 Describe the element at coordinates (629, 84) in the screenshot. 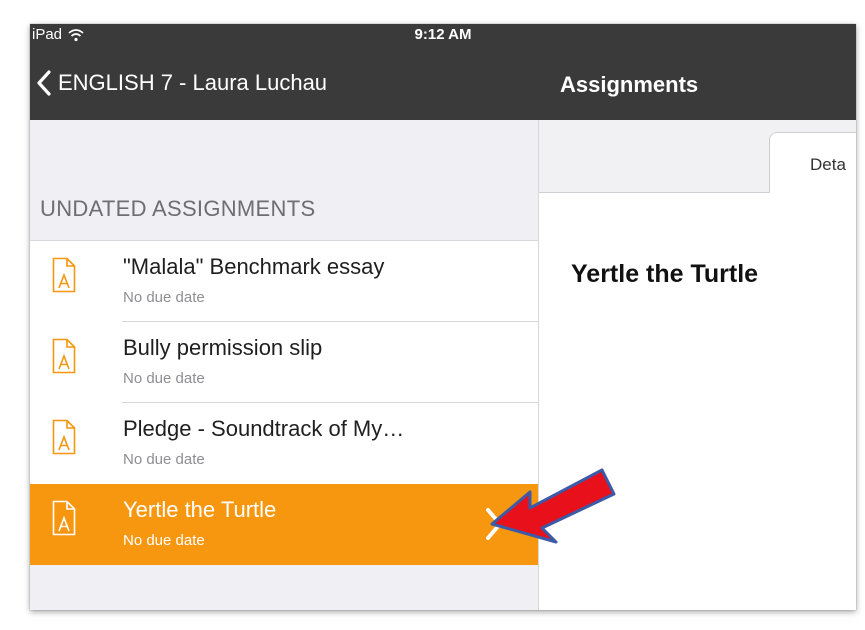

I see `page-title: Assignments` at that location.